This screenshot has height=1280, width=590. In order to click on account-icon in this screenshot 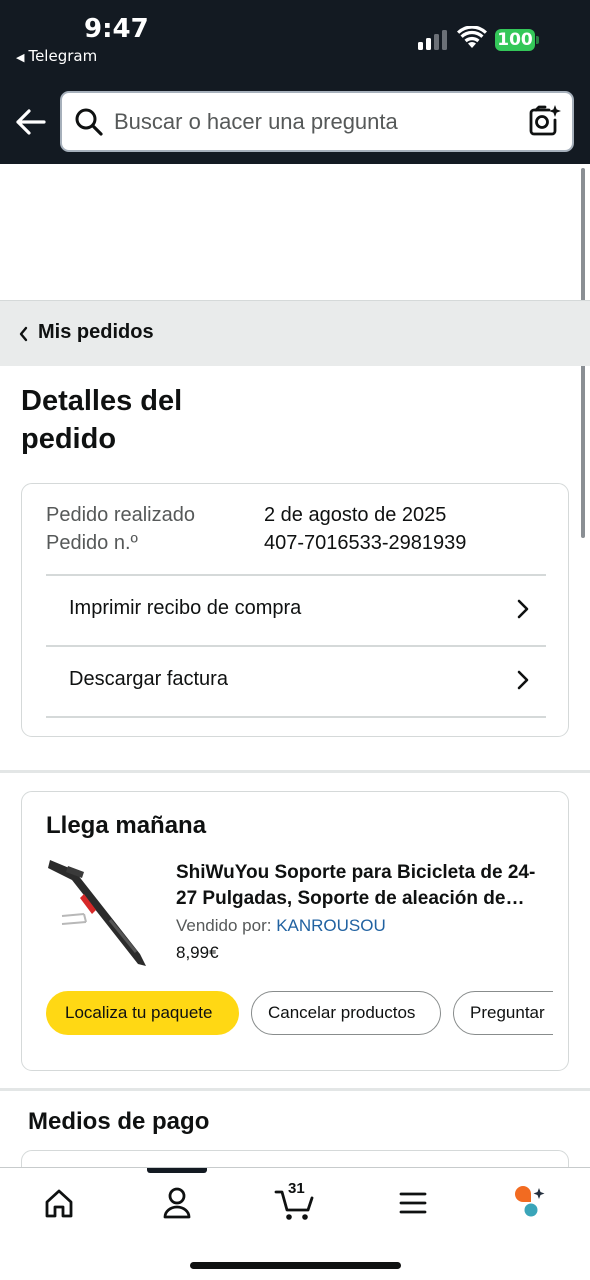, I will do `click(177, 1204)`.